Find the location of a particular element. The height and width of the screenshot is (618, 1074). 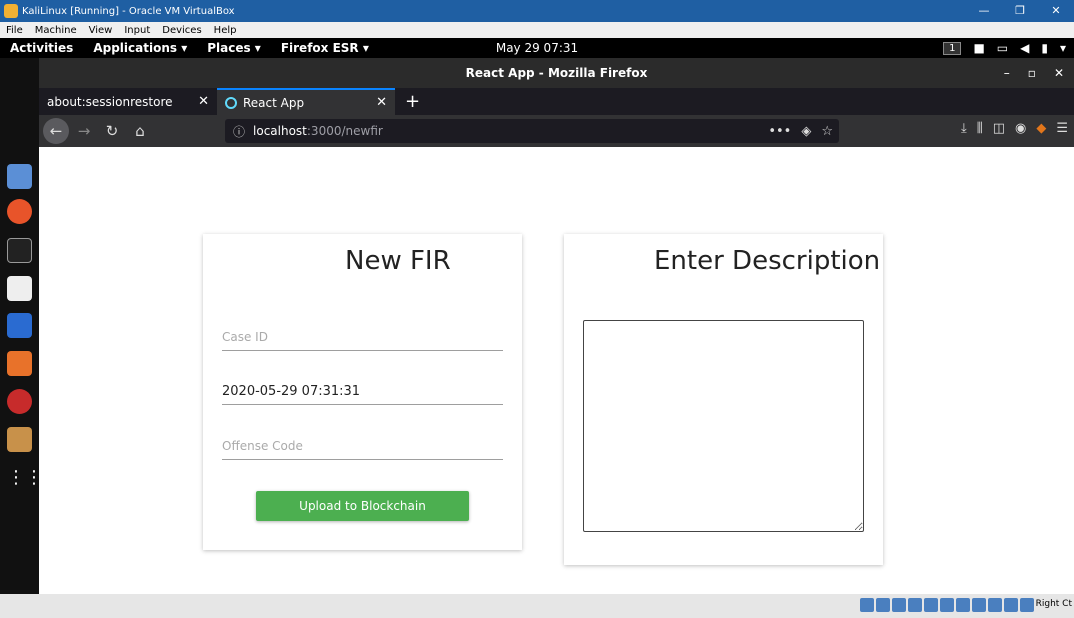

case-id-input: Case ID is located at coordinates (362, 338).